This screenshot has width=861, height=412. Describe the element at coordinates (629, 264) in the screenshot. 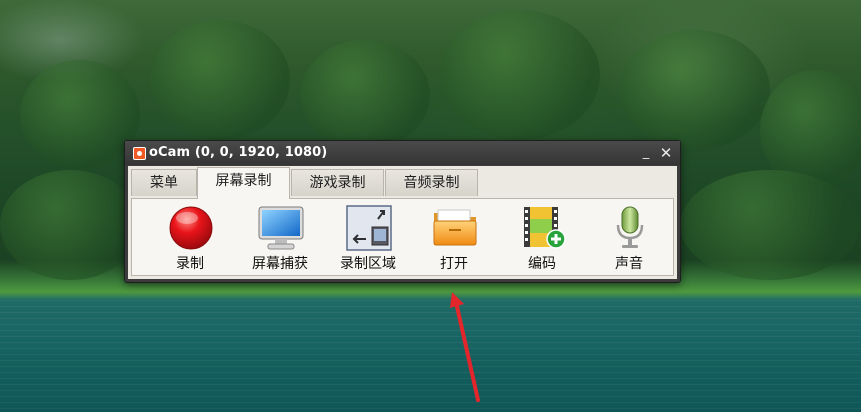

I see `sound-label: 声音` at that location.